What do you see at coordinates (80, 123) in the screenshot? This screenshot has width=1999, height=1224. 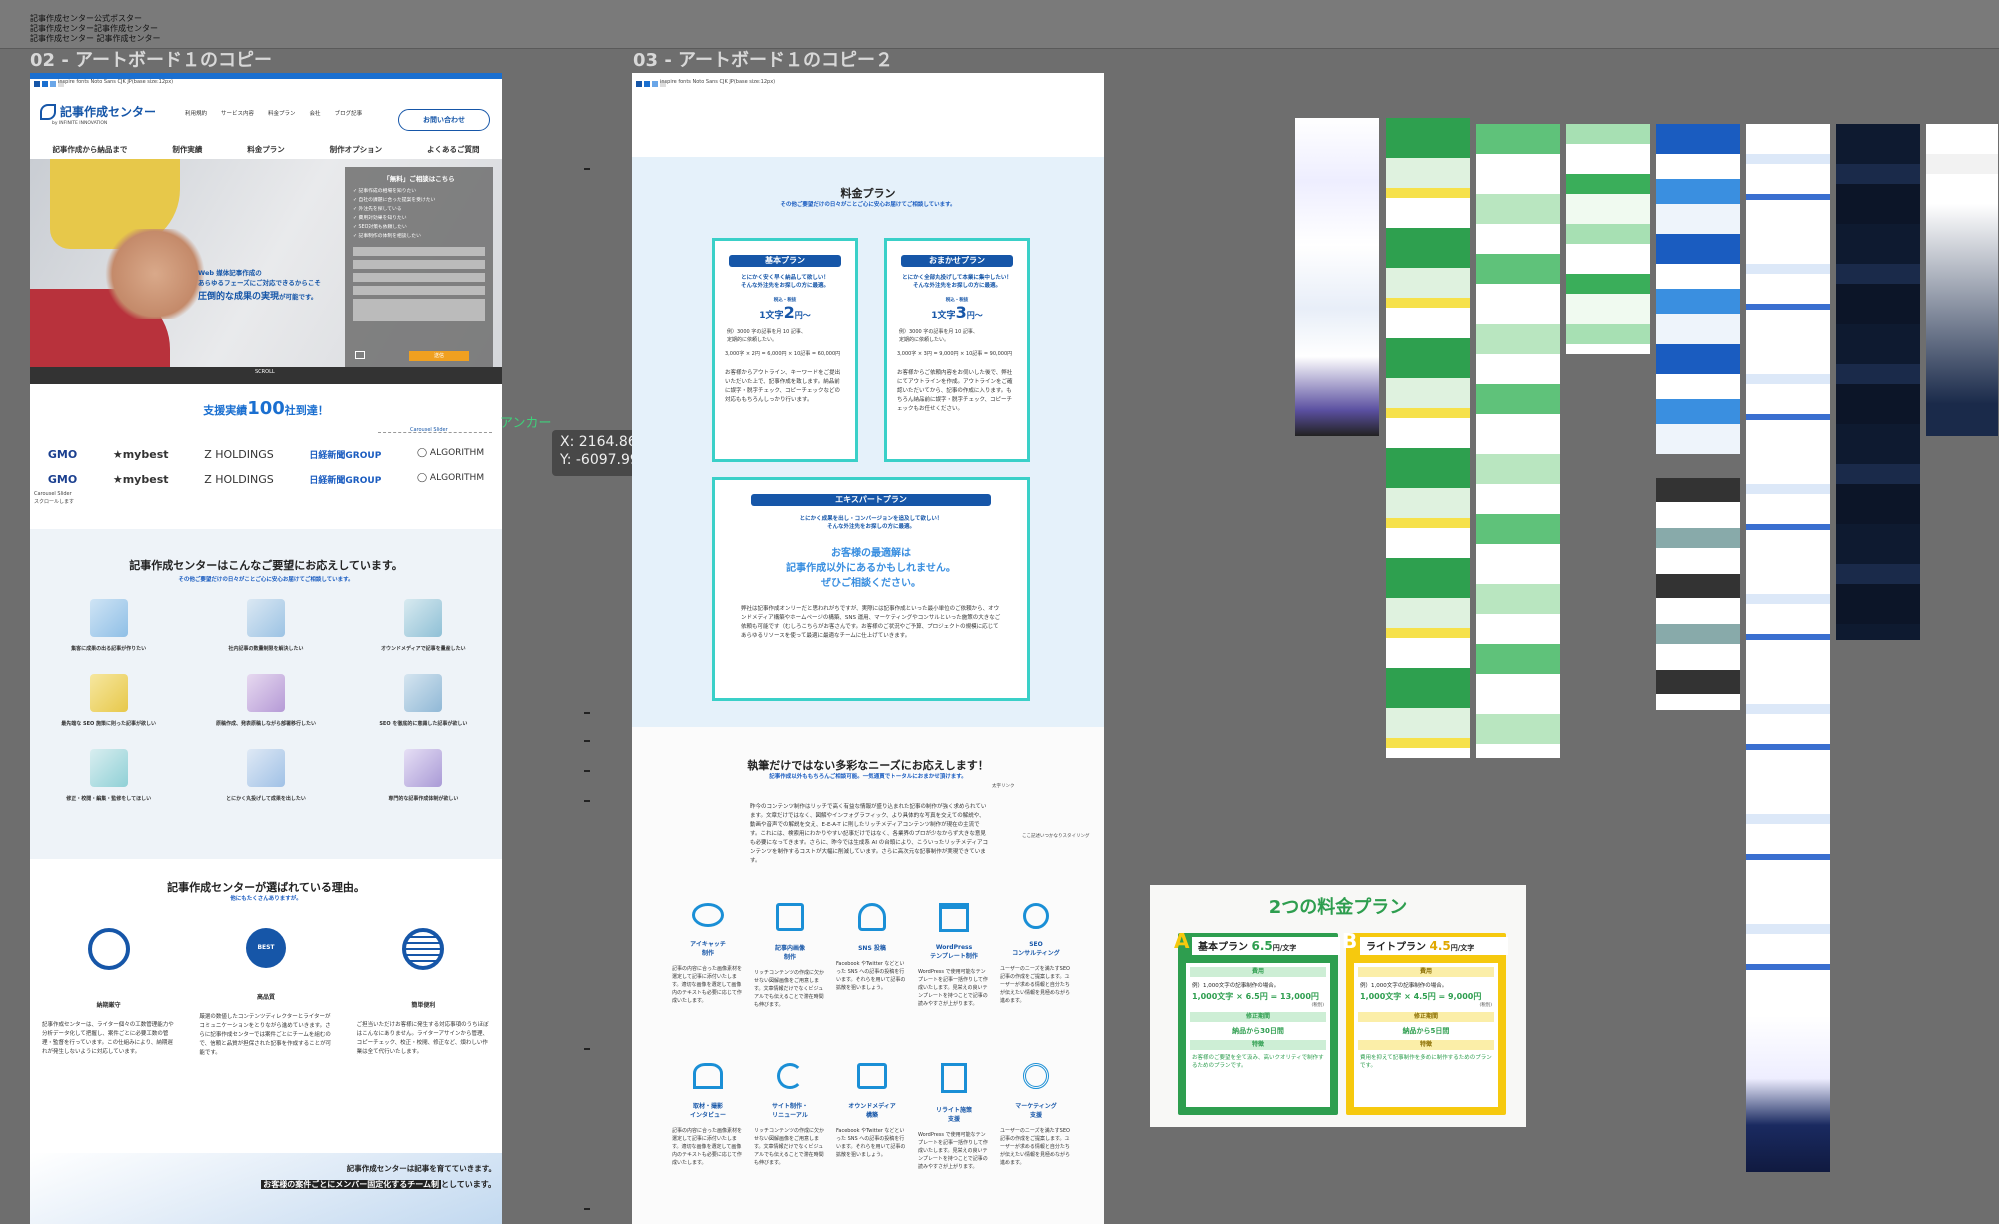 I see `logo-sub: by INFINITE INNOVATION` at bounding box center [80, 123].